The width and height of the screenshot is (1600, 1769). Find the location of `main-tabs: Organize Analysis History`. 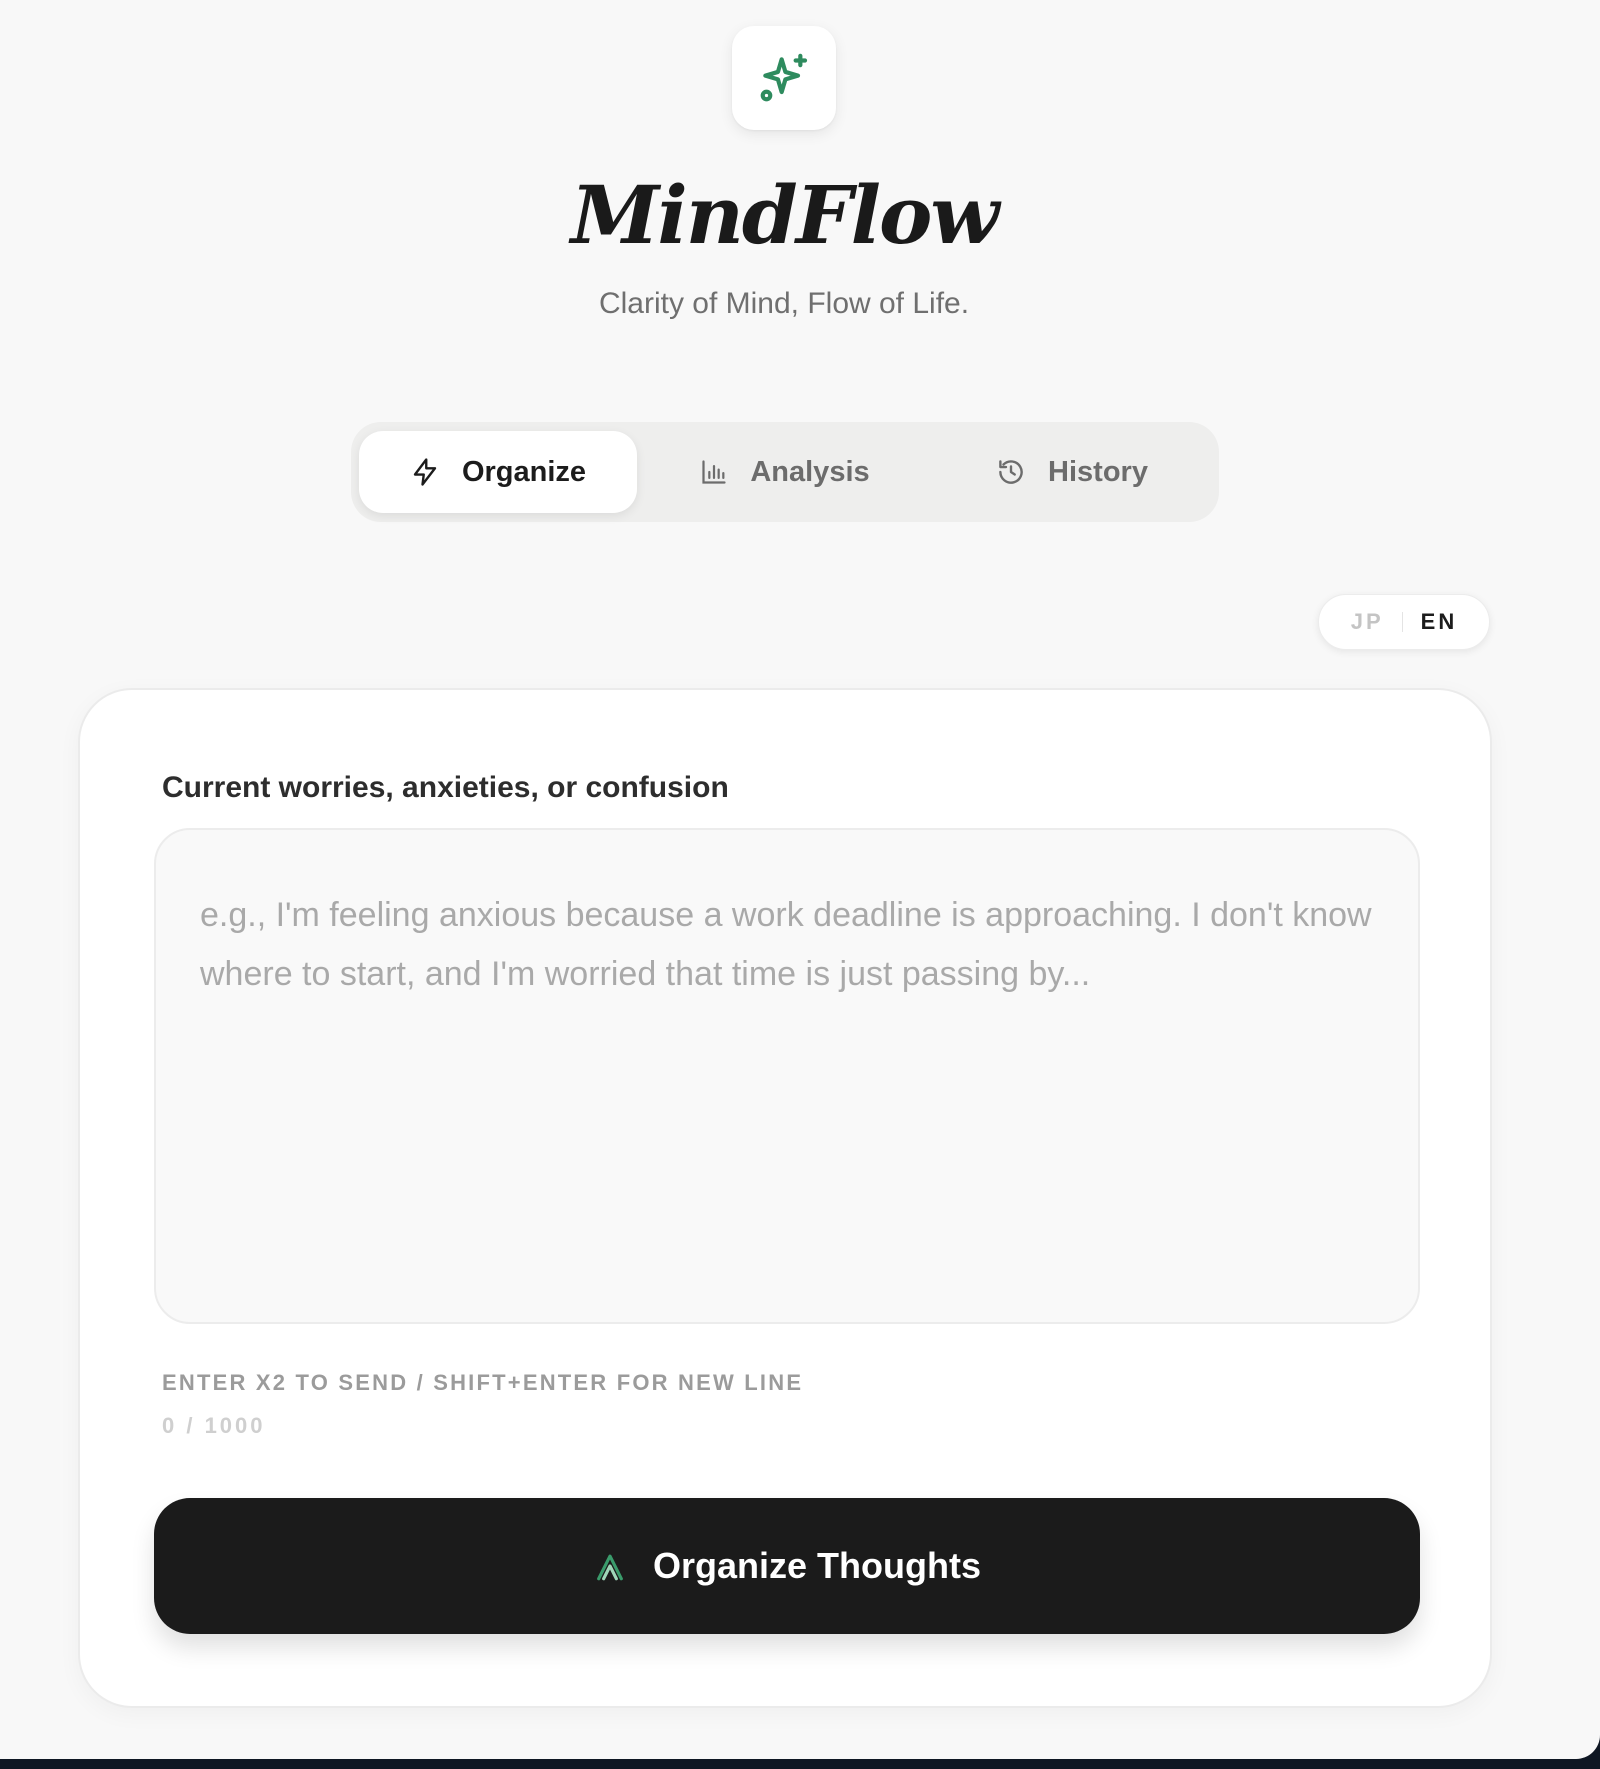

main-tabs: Organize Analysis History is located at coordinates (785, 472).